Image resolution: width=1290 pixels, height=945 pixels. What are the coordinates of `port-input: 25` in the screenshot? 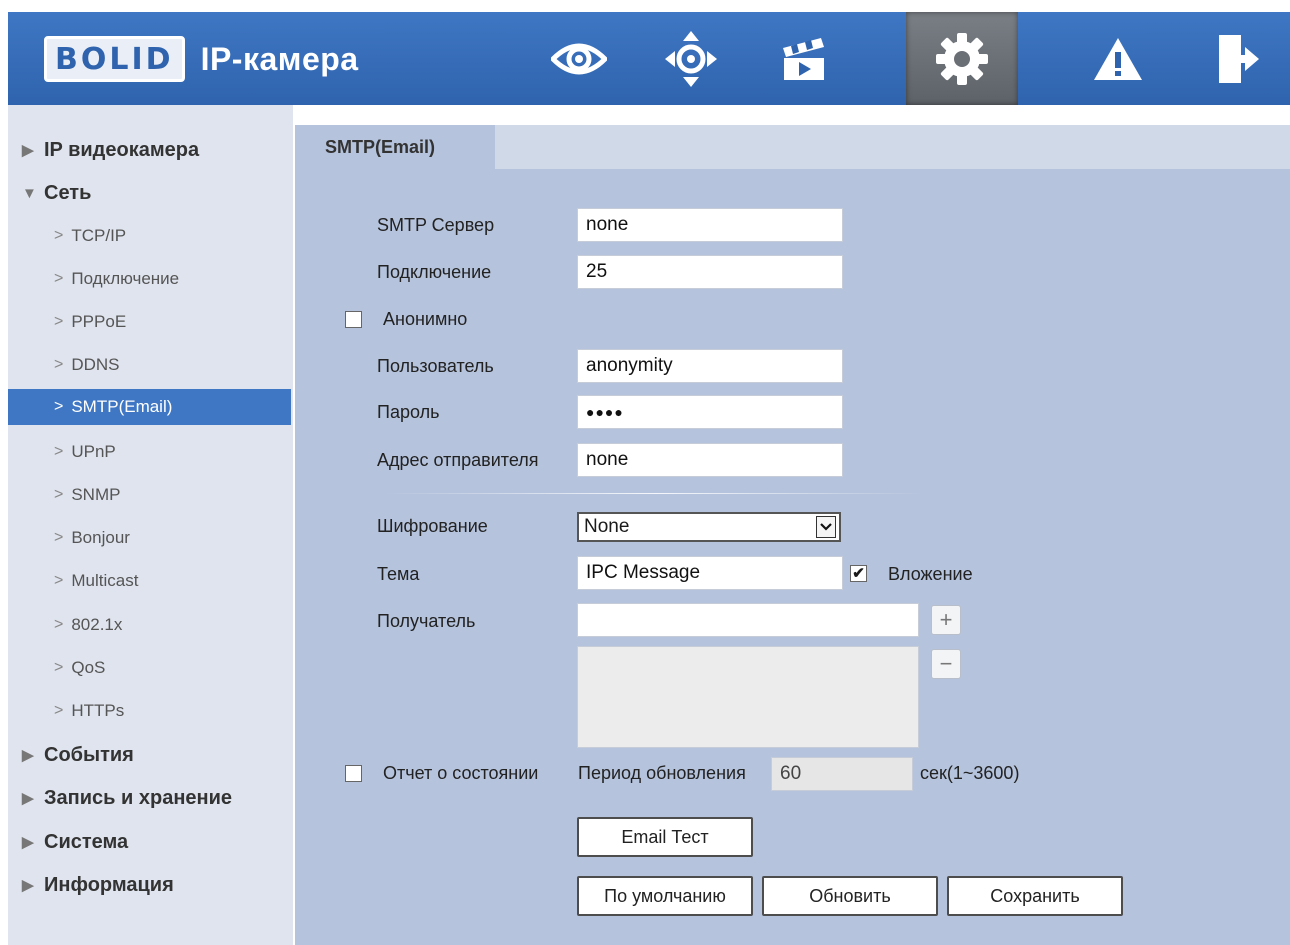 It's located at (710, 272).